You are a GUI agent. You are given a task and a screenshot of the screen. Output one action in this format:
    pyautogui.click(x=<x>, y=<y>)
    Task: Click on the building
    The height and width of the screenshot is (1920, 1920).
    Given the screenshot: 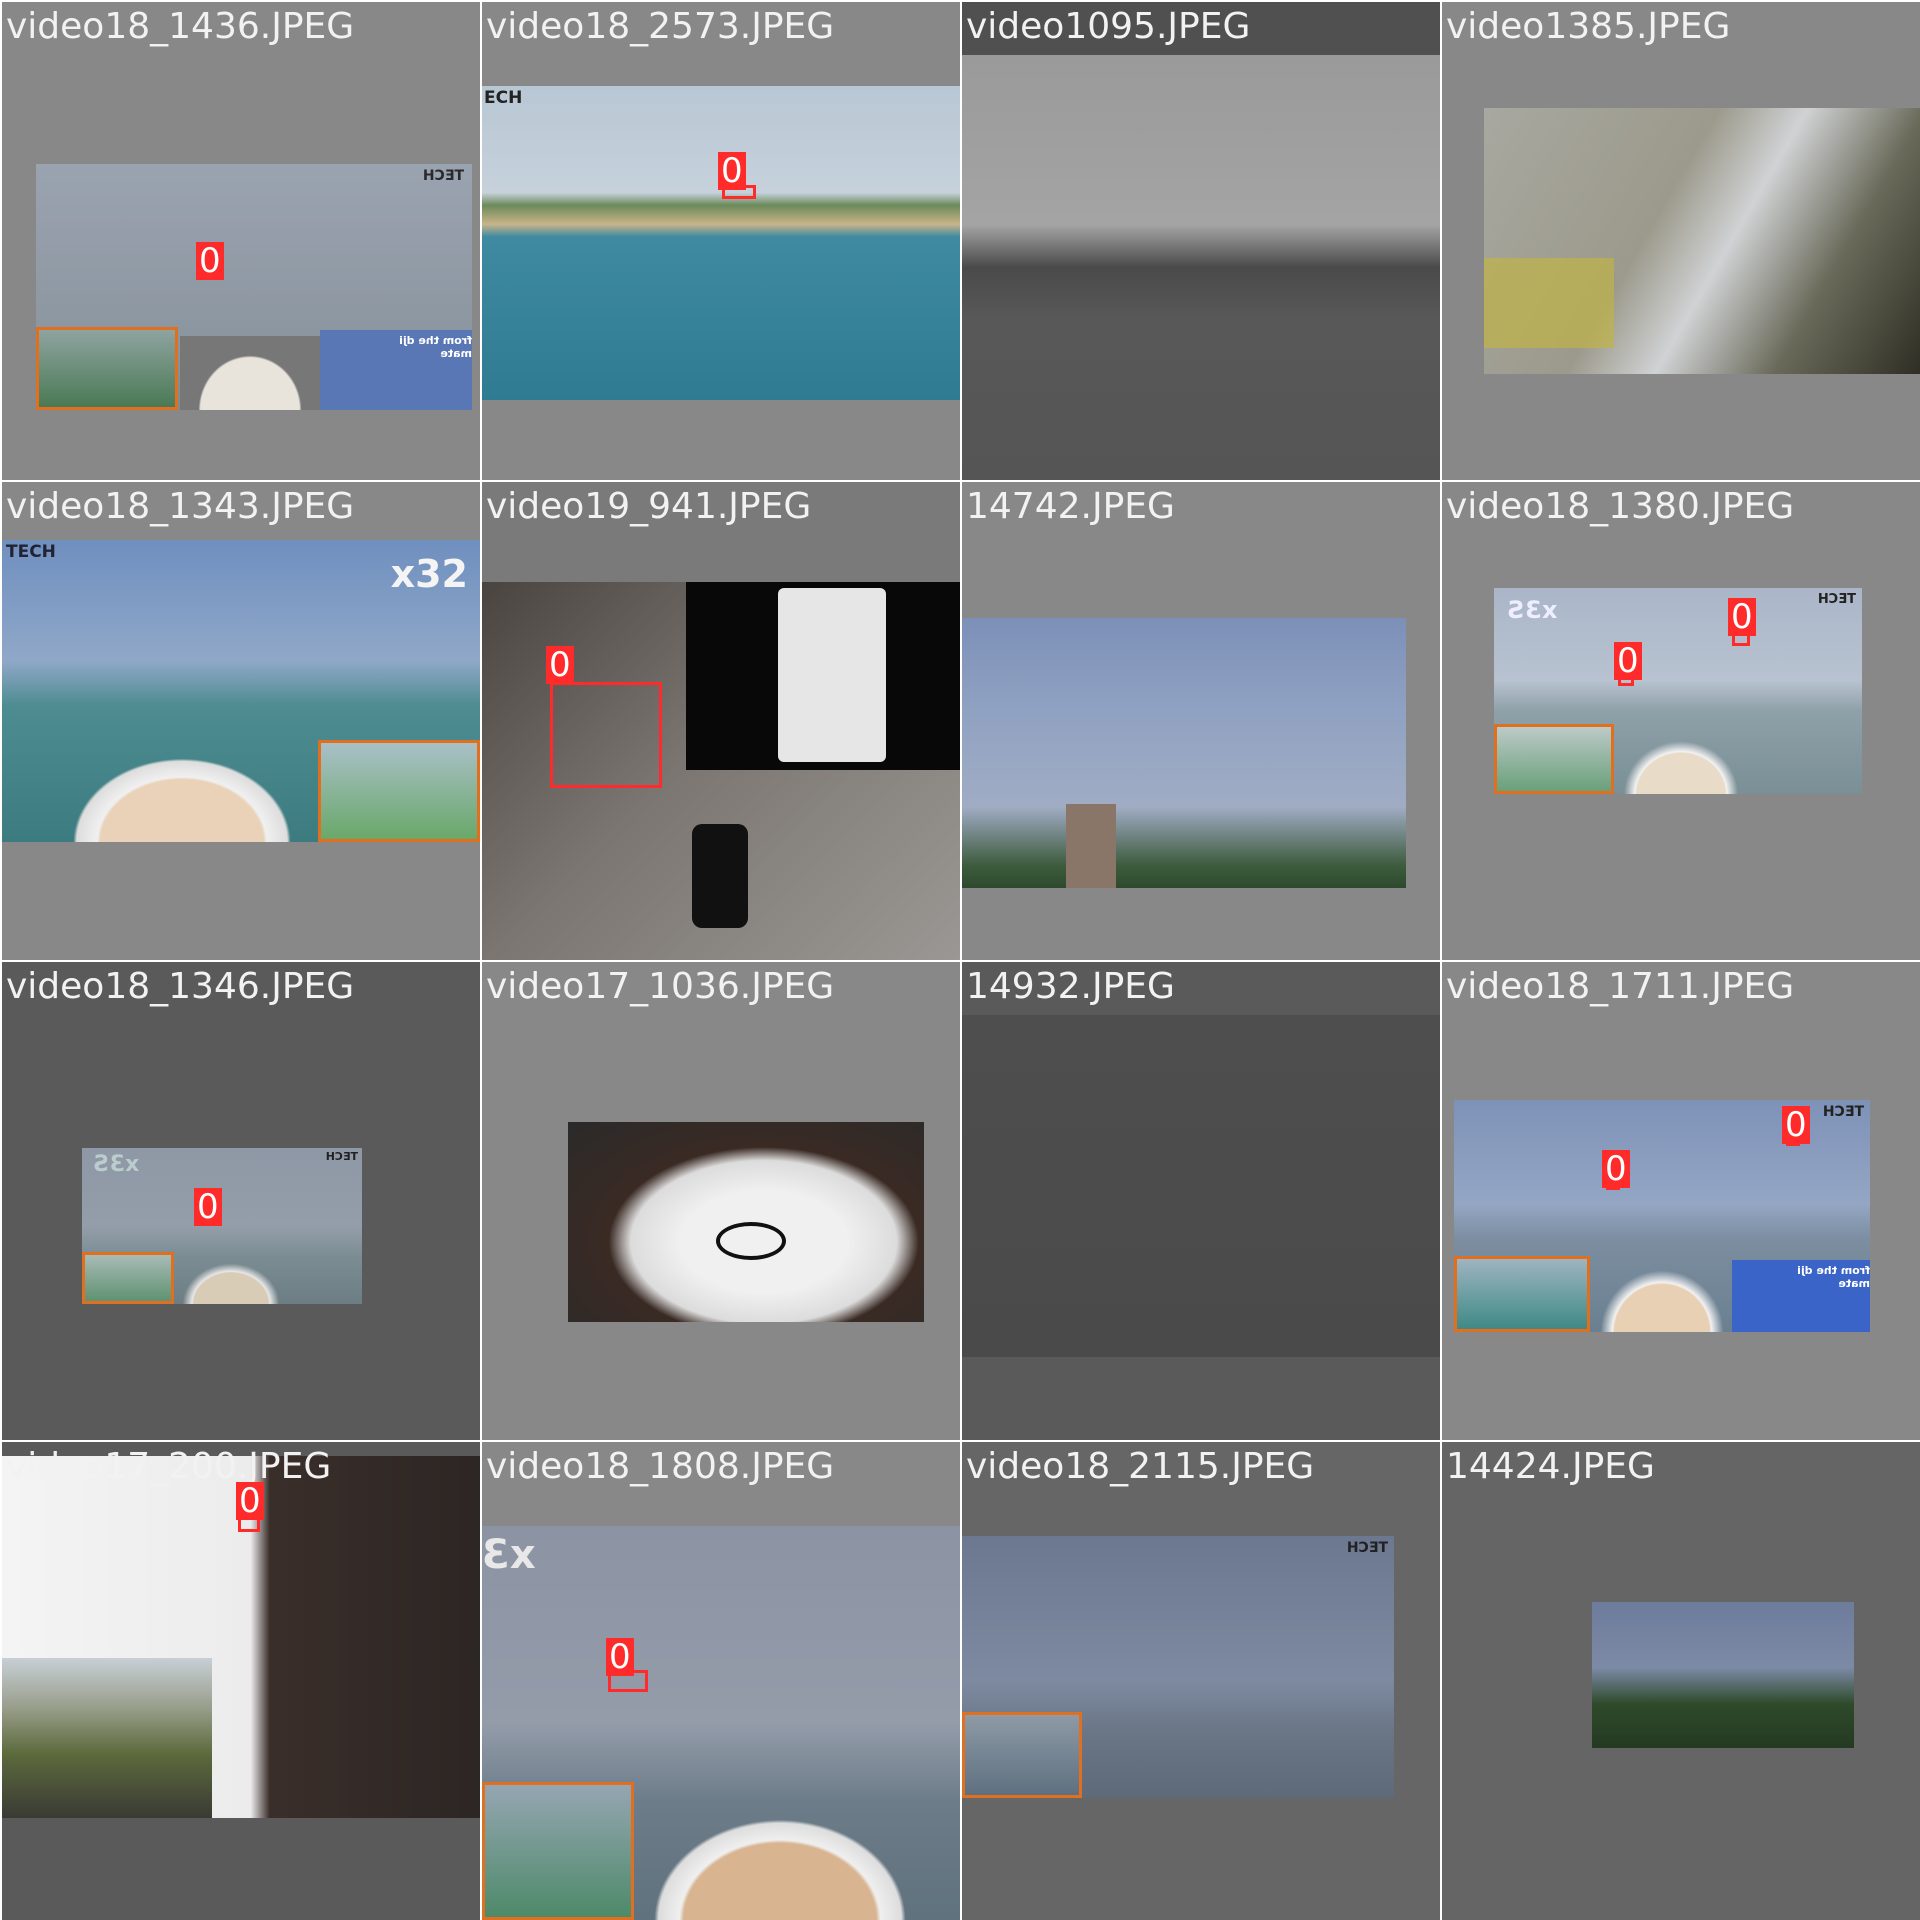 What is the action you would take?
    pyautogui.click(x=1091, y=846)
    